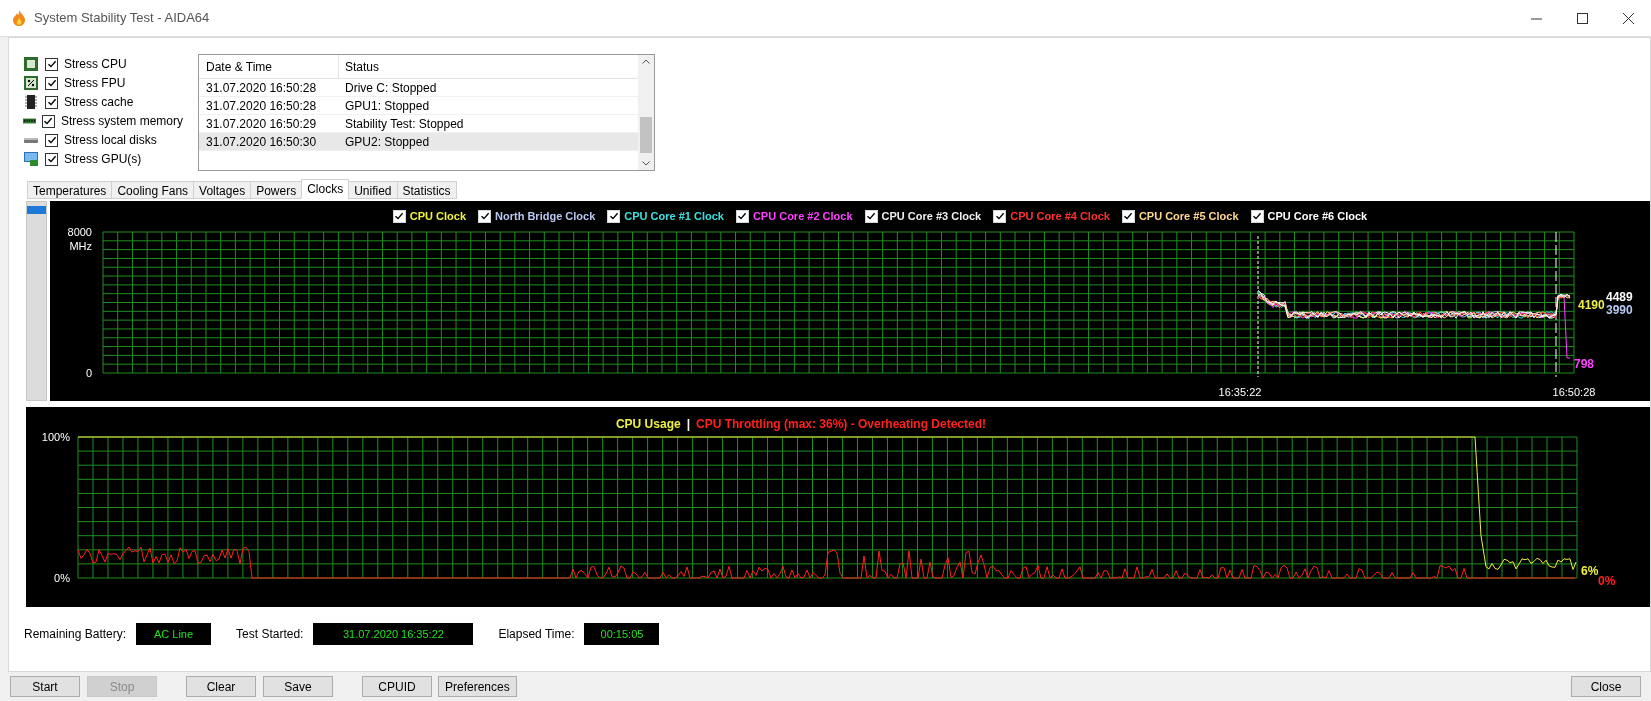 The height and width of the screenshot is (701, 1651). Describe the element at coordinates (45, 686) in the screenshot. I see `action-button: Start` at that location.